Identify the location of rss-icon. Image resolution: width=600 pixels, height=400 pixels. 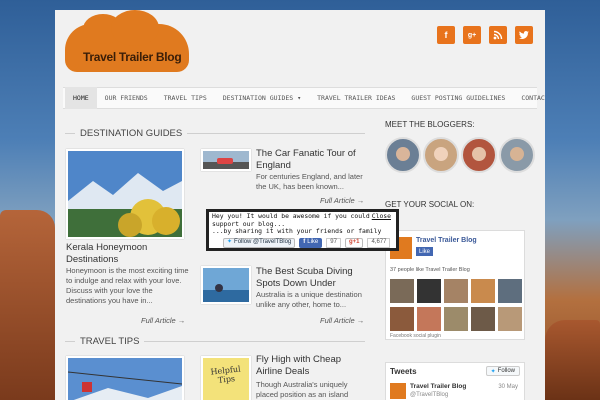
(498, 35).